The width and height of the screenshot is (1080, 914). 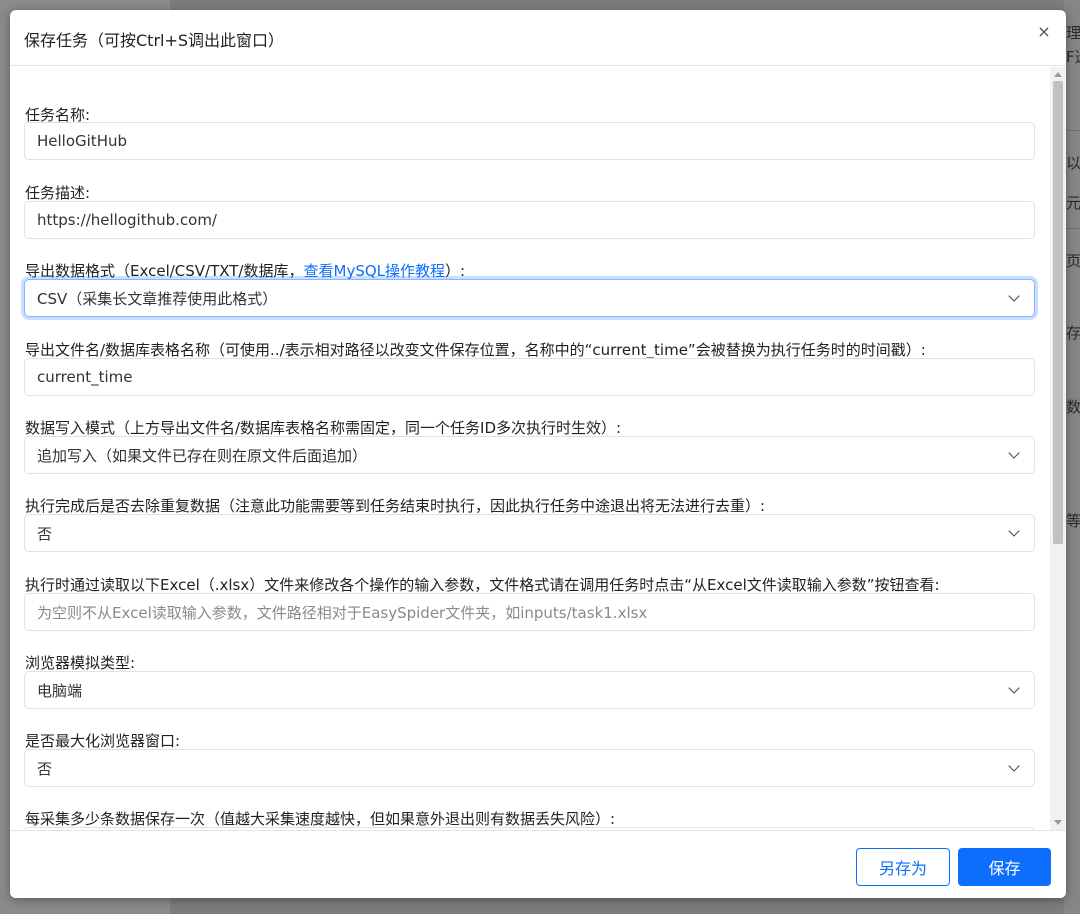 I want to click on maximize-window-value: 否, so click(x=45, y=768).